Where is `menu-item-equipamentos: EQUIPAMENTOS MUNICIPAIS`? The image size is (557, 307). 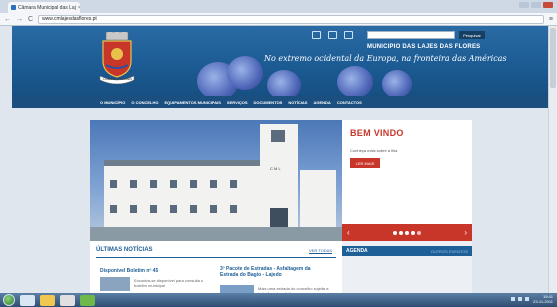 menu-item-equipamentos: EQUIPAMENTOS MUNICIPAIS is located at coordinates (192, 102).